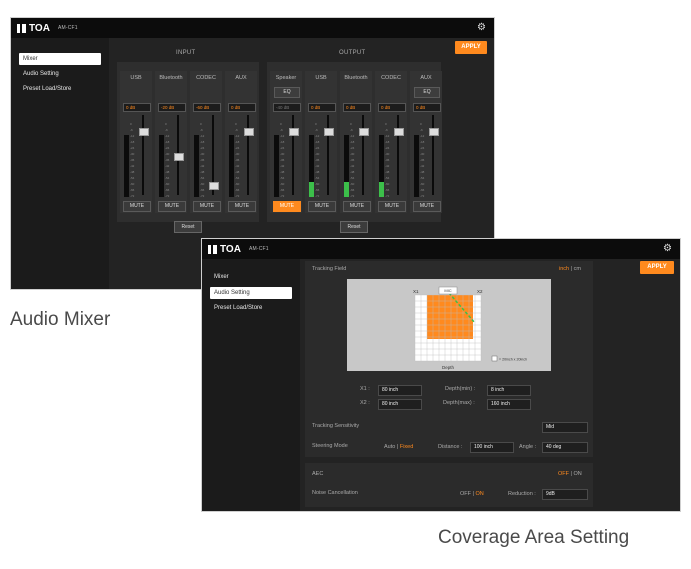 The width and height of the screenshot is (691, 569). Describe the element at coordinates (251, 385) in the screenshot. I see `coverage-sidebar: Mixer Audio Setting Preset Load/Store` at that location.